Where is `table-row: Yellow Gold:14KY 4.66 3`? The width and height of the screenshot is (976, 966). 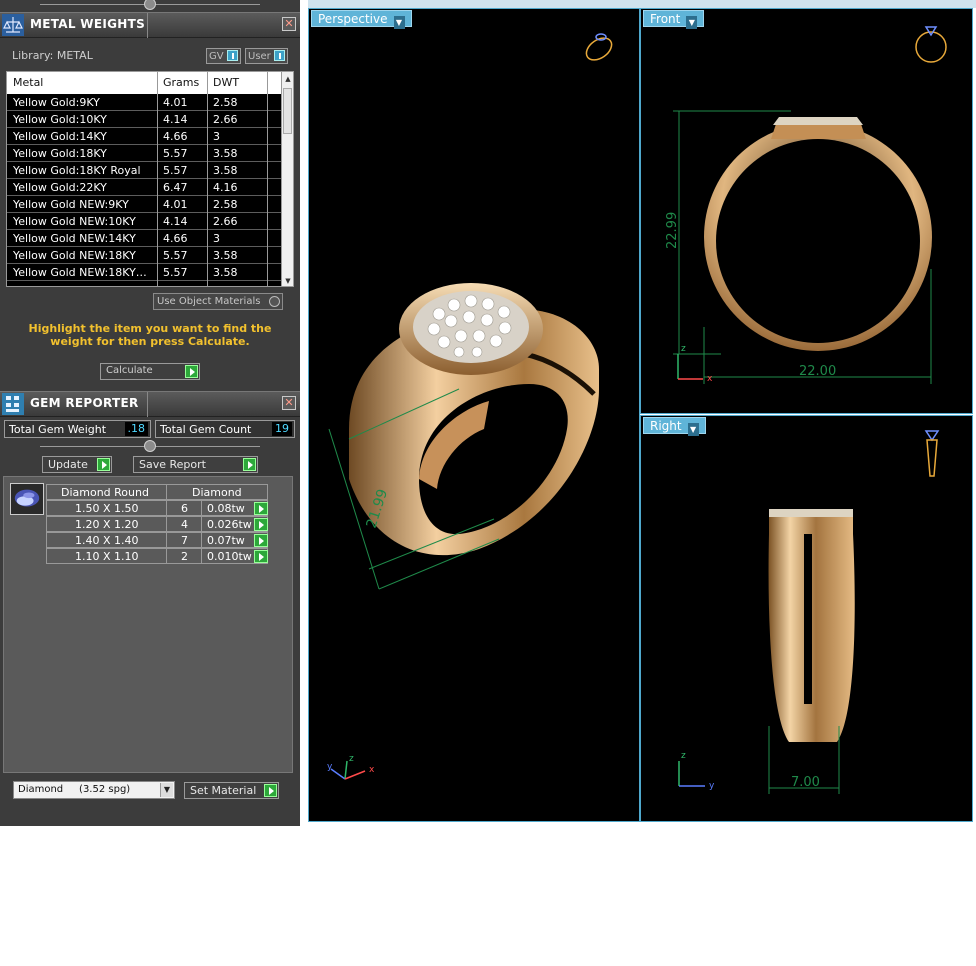 table-row: Yellow Gold:14KY 4.66 3 is located at coordinates (145, 136).